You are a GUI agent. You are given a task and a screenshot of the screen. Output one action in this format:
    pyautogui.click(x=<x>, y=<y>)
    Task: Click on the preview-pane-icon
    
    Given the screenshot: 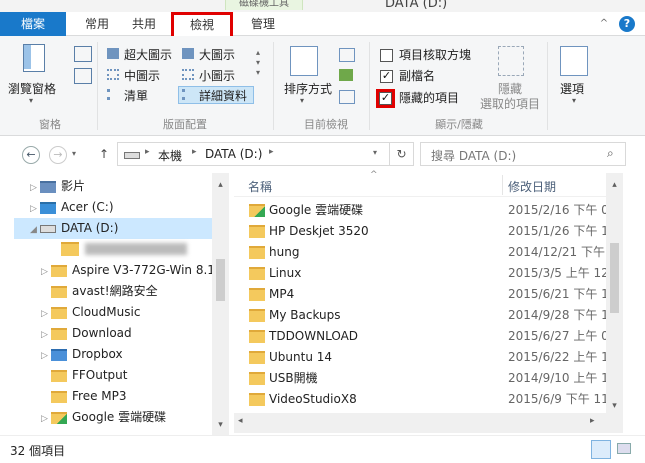 What is the action you would take?
    pyautogui.click(x=83, y=54)
    